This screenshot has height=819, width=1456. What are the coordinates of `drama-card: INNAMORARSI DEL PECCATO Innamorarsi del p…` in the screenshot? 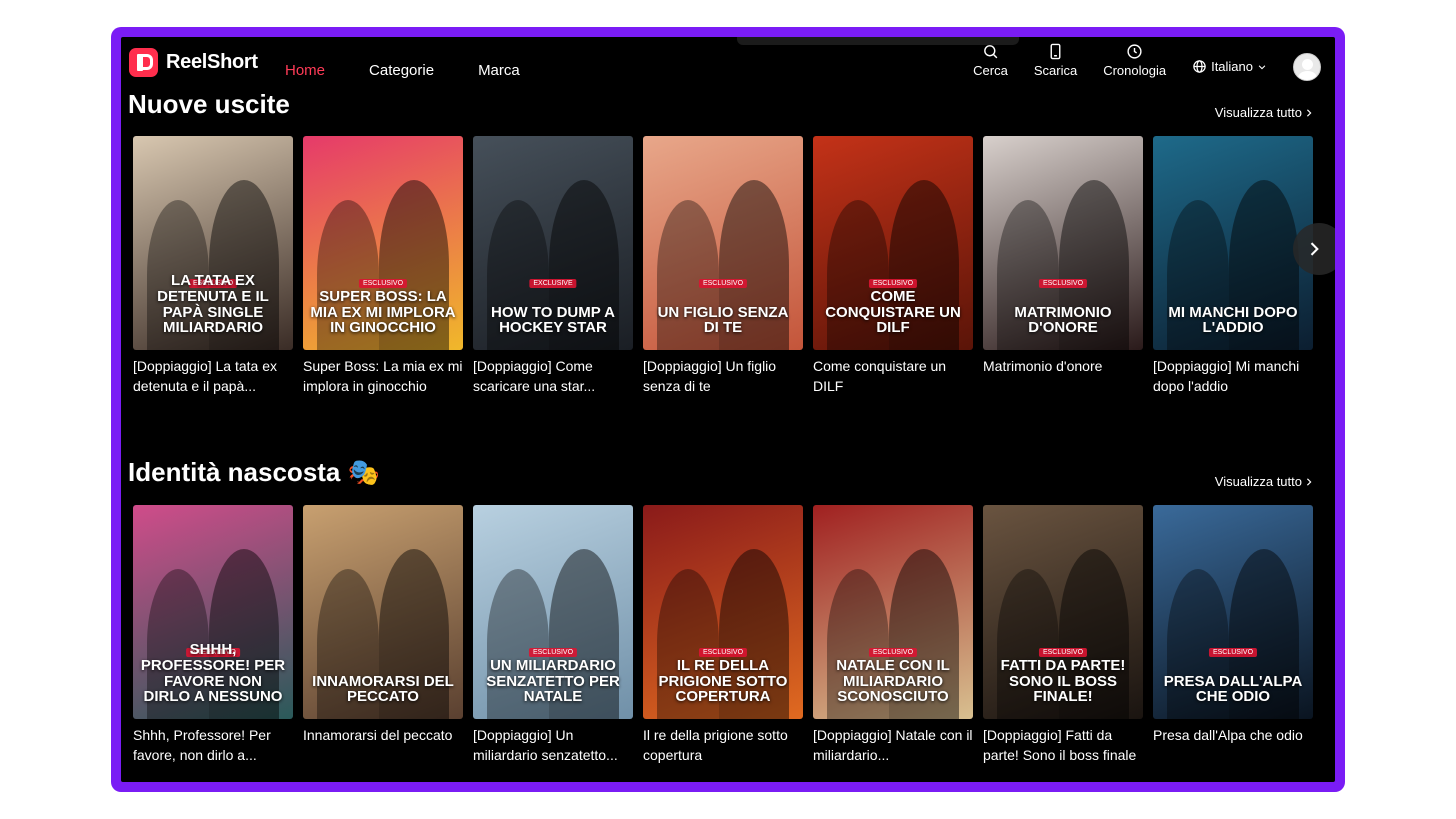 It's located at (383, 635).